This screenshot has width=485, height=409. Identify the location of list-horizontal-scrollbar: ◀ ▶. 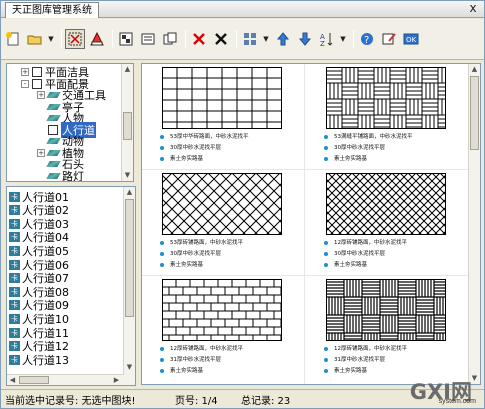
(65, 379).